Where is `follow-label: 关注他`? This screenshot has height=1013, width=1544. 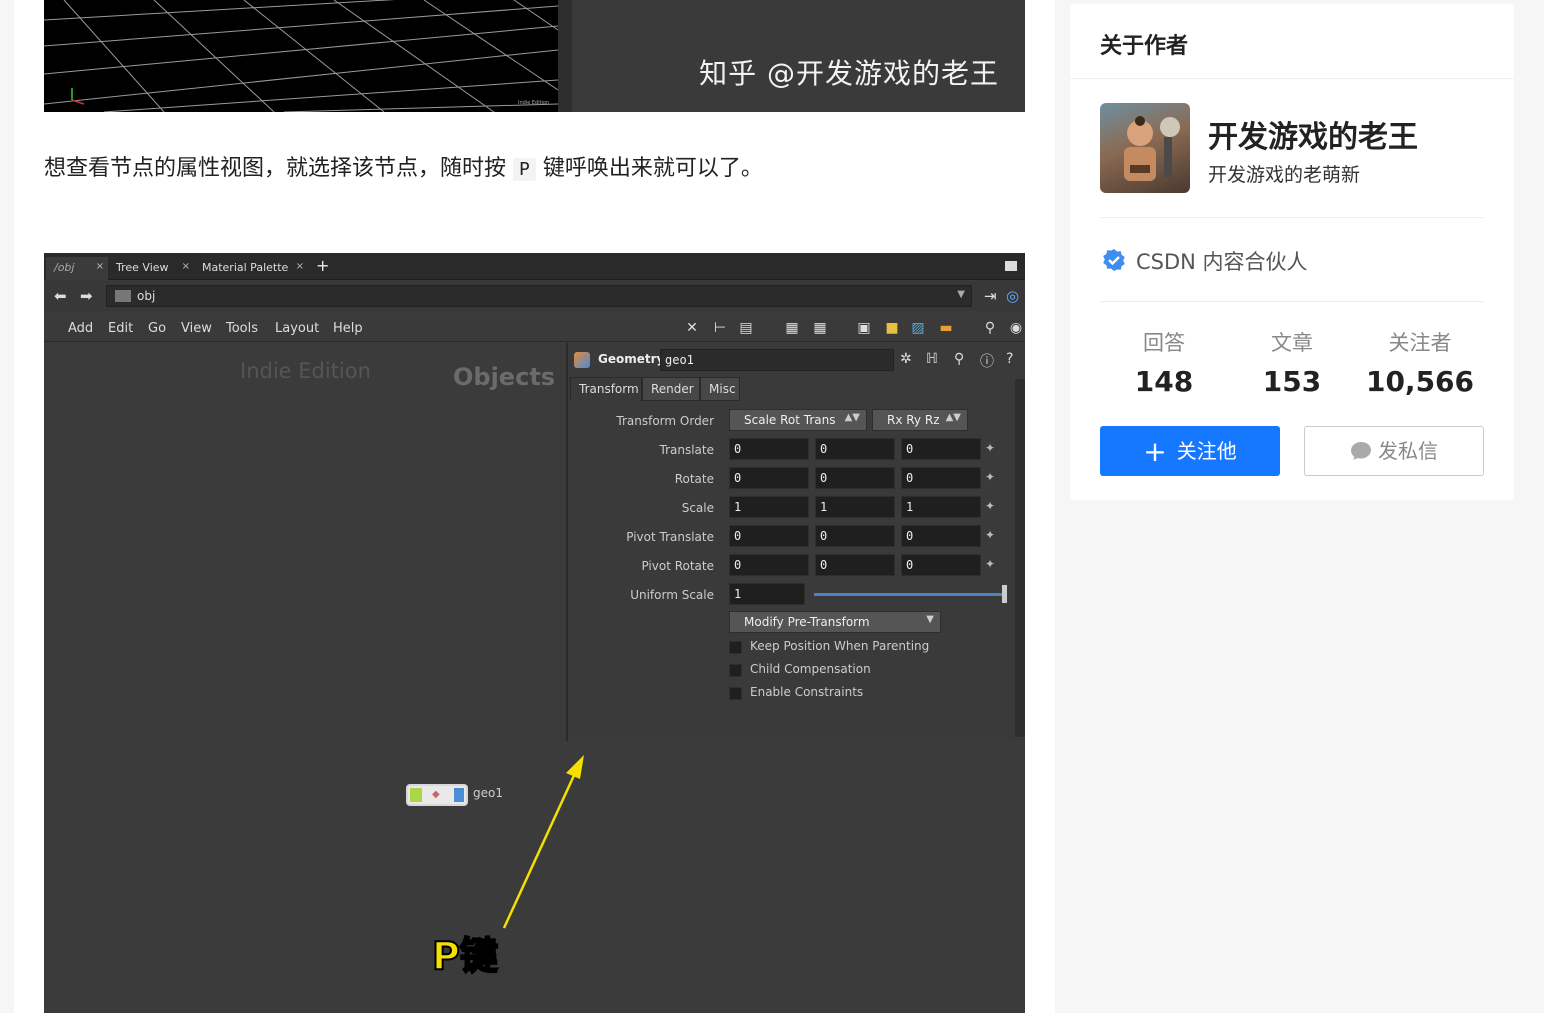
follow-label: 关注他 is located at coordinates (1206, 451).